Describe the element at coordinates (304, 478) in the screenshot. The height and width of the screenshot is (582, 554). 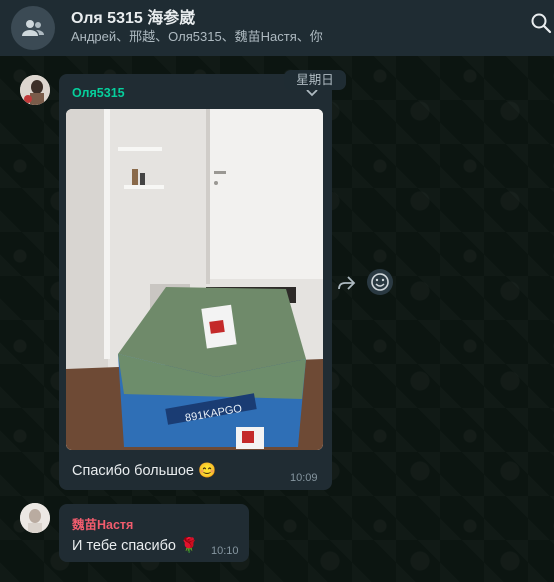
I see `message-time: 10:09` at that location.